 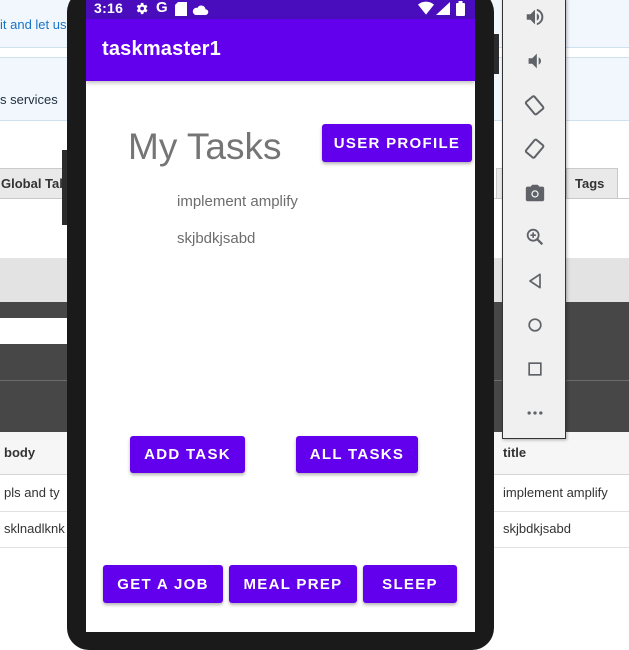 I want to click on app-title: taskmaster1, so click(x=161, y=49).